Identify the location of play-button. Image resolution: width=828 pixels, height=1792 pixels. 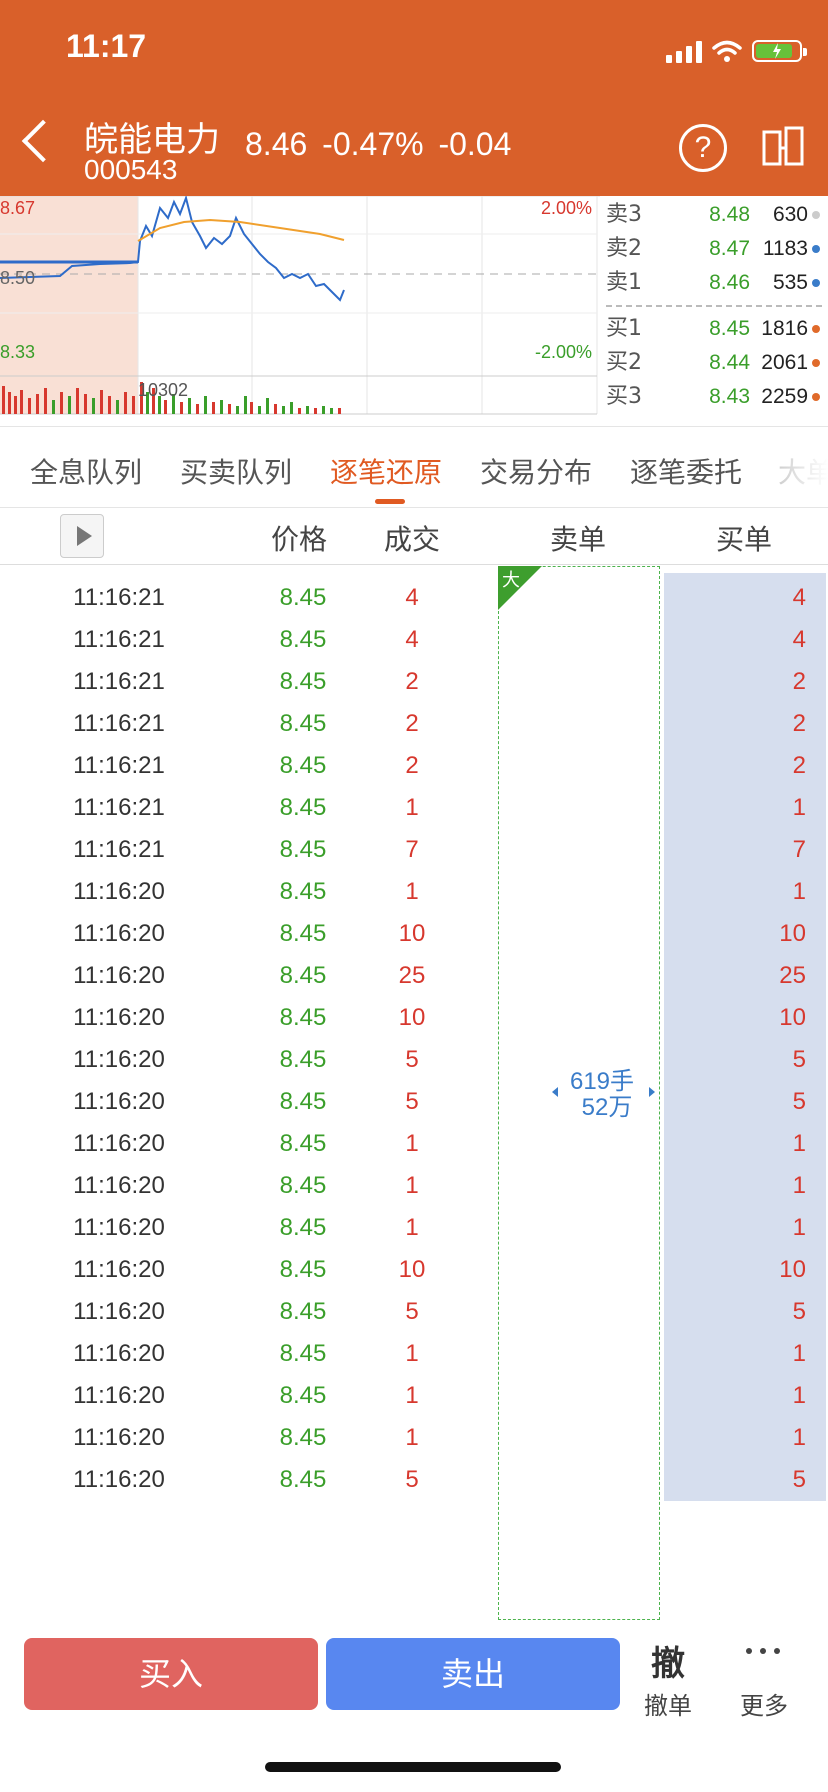
(82, 536).